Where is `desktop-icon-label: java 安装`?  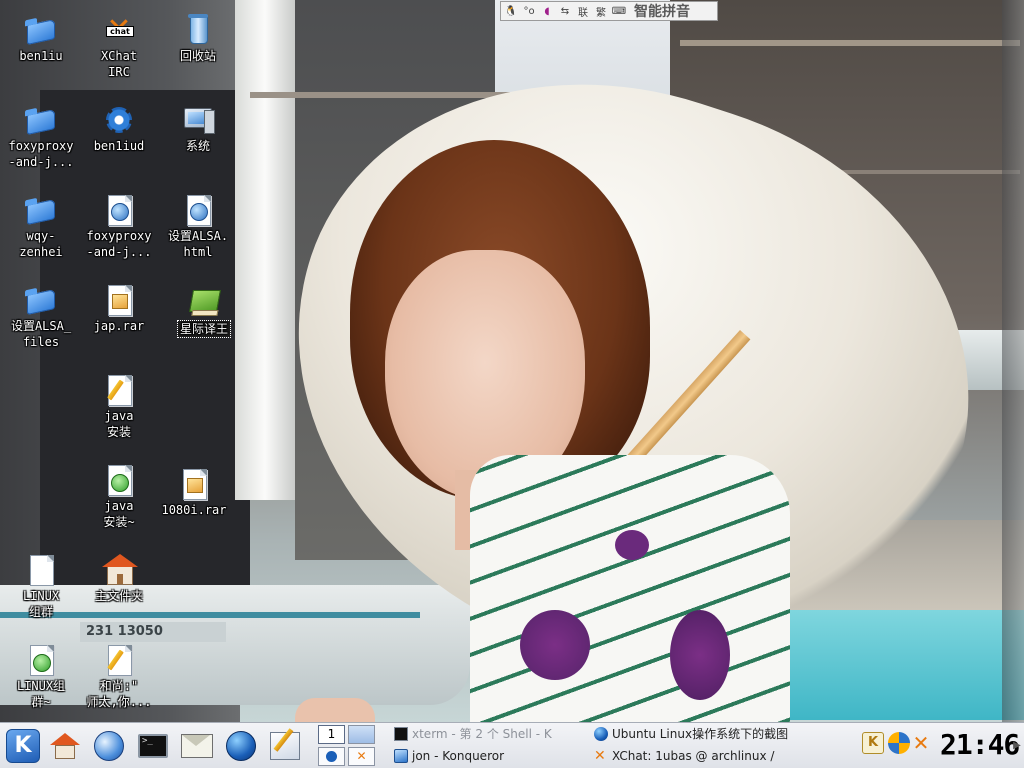
desktop-icon-label: java 安装 is located at coordinates (119, 424).